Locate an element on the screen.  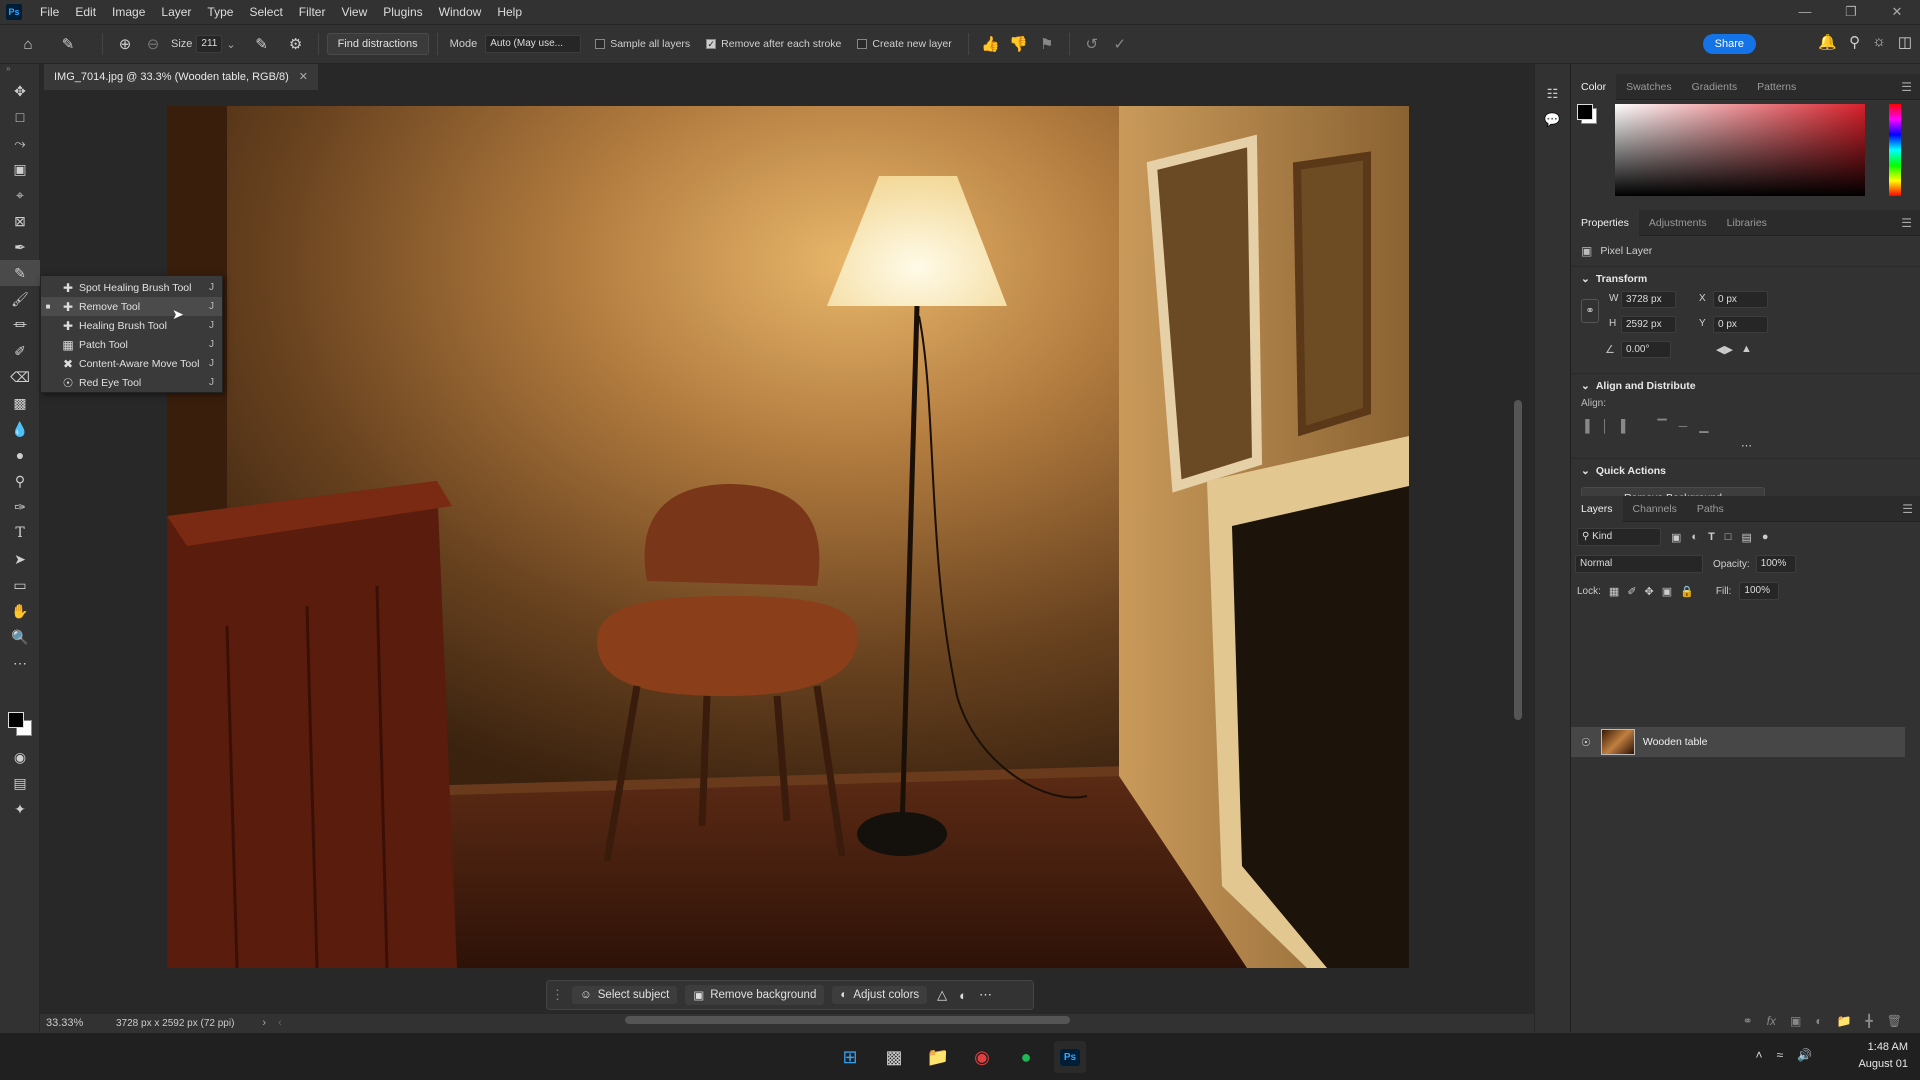
filter-smart-object-icon: ▤ is located at coordinates (1746, 537).